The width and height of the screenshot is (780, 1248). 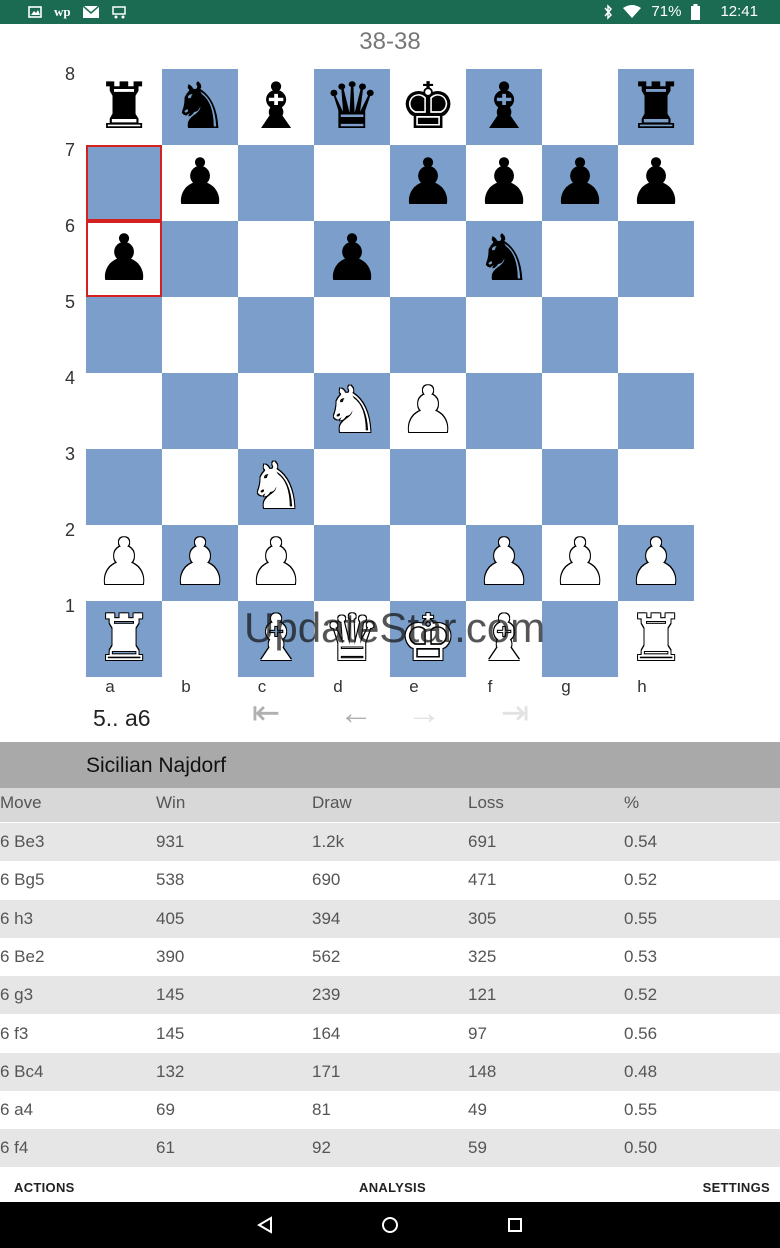 What do you see at coordinates (276, 259) in the screenshot?
I see `square-c6` at bounding box center [276, 259].